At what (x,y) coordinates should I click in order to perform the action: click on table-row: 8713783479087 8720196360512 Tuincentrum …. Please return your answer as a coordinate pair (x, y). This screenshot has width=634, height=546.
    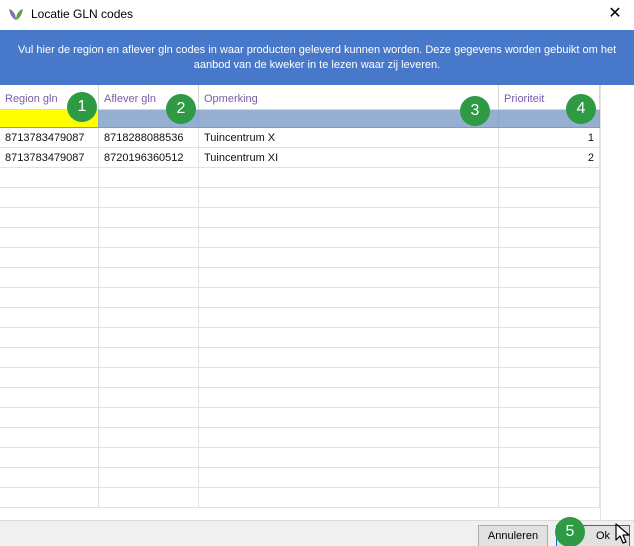
    Looking at the image, I should click on (300, 158).